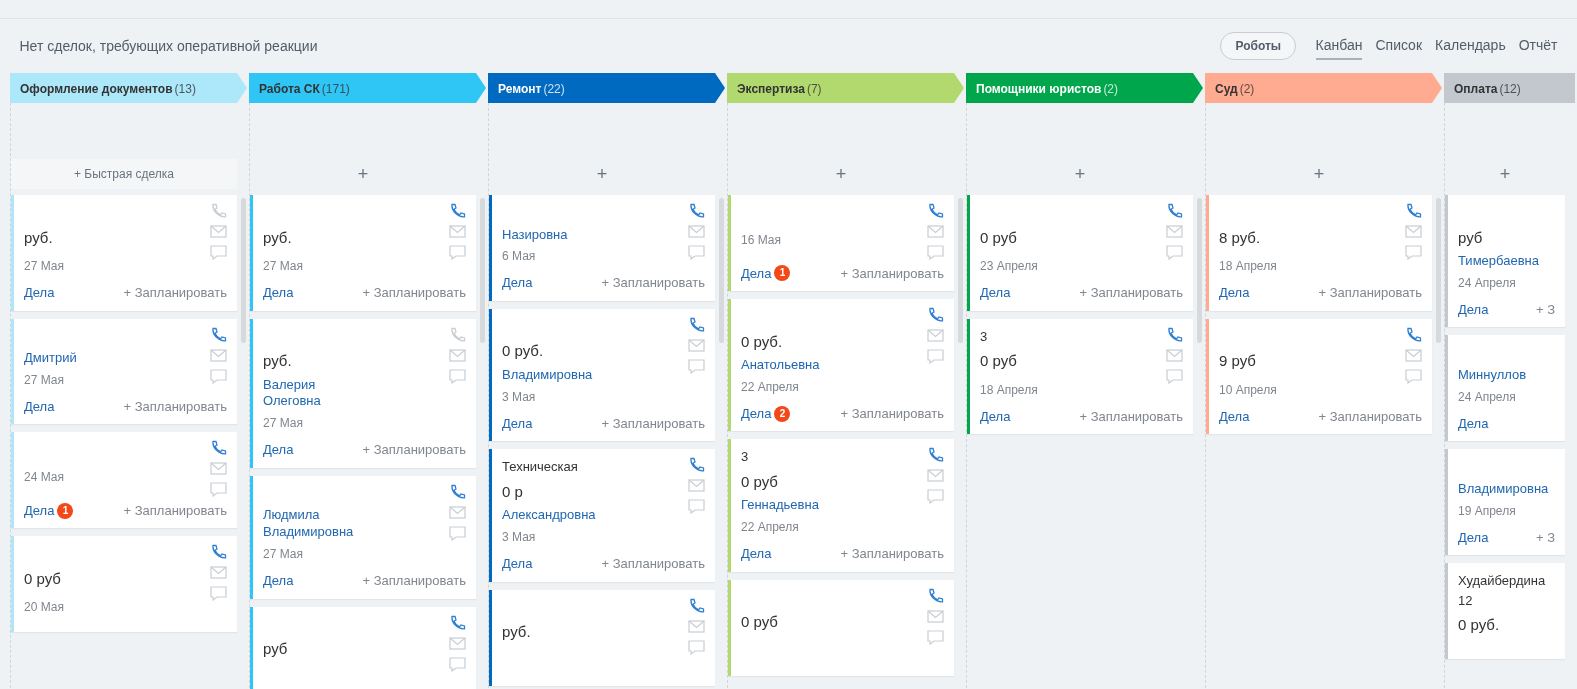 The image size is (1577, 689). What do you see at coordinates (841, 243) in the screenshot?
I see `deal-card: 16 Мая Дела 1 + Запланировать` at bounding box center [841, 243].